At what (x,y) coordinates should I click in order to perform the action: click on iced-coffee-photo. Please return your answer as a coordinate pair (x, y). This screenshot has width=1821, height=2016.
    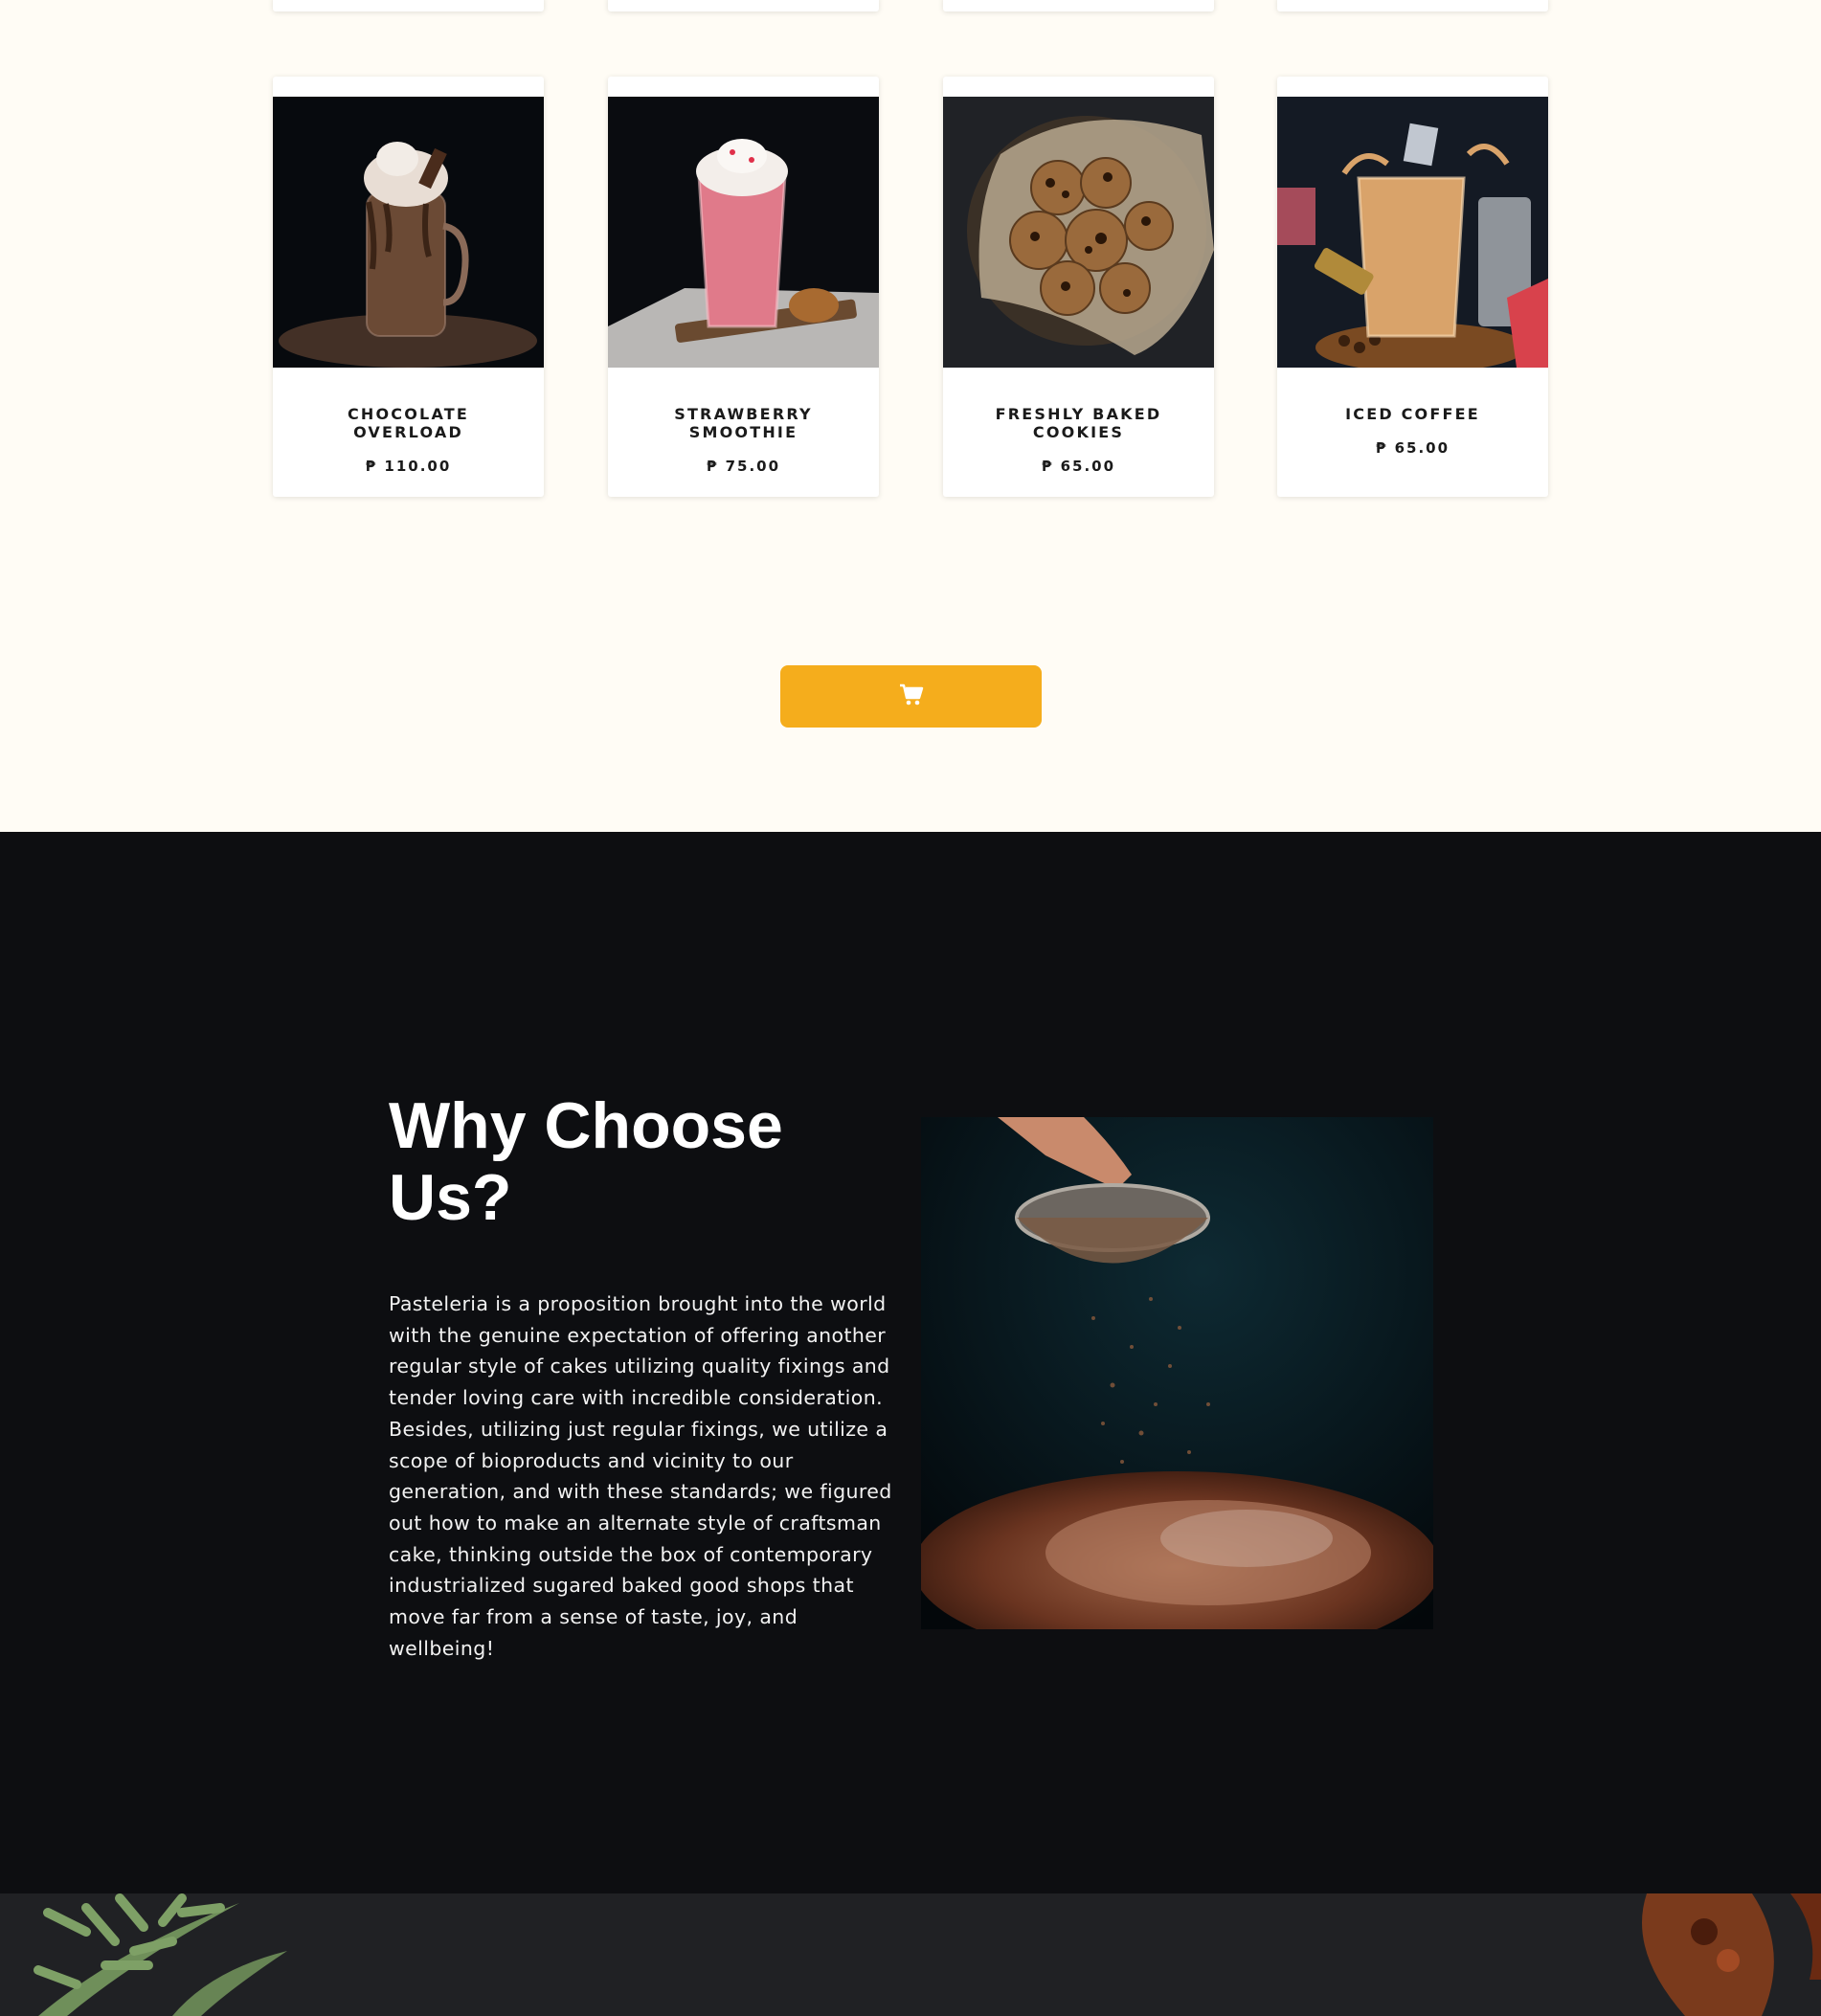
    Looking at the image, I should click on (1412, 233).